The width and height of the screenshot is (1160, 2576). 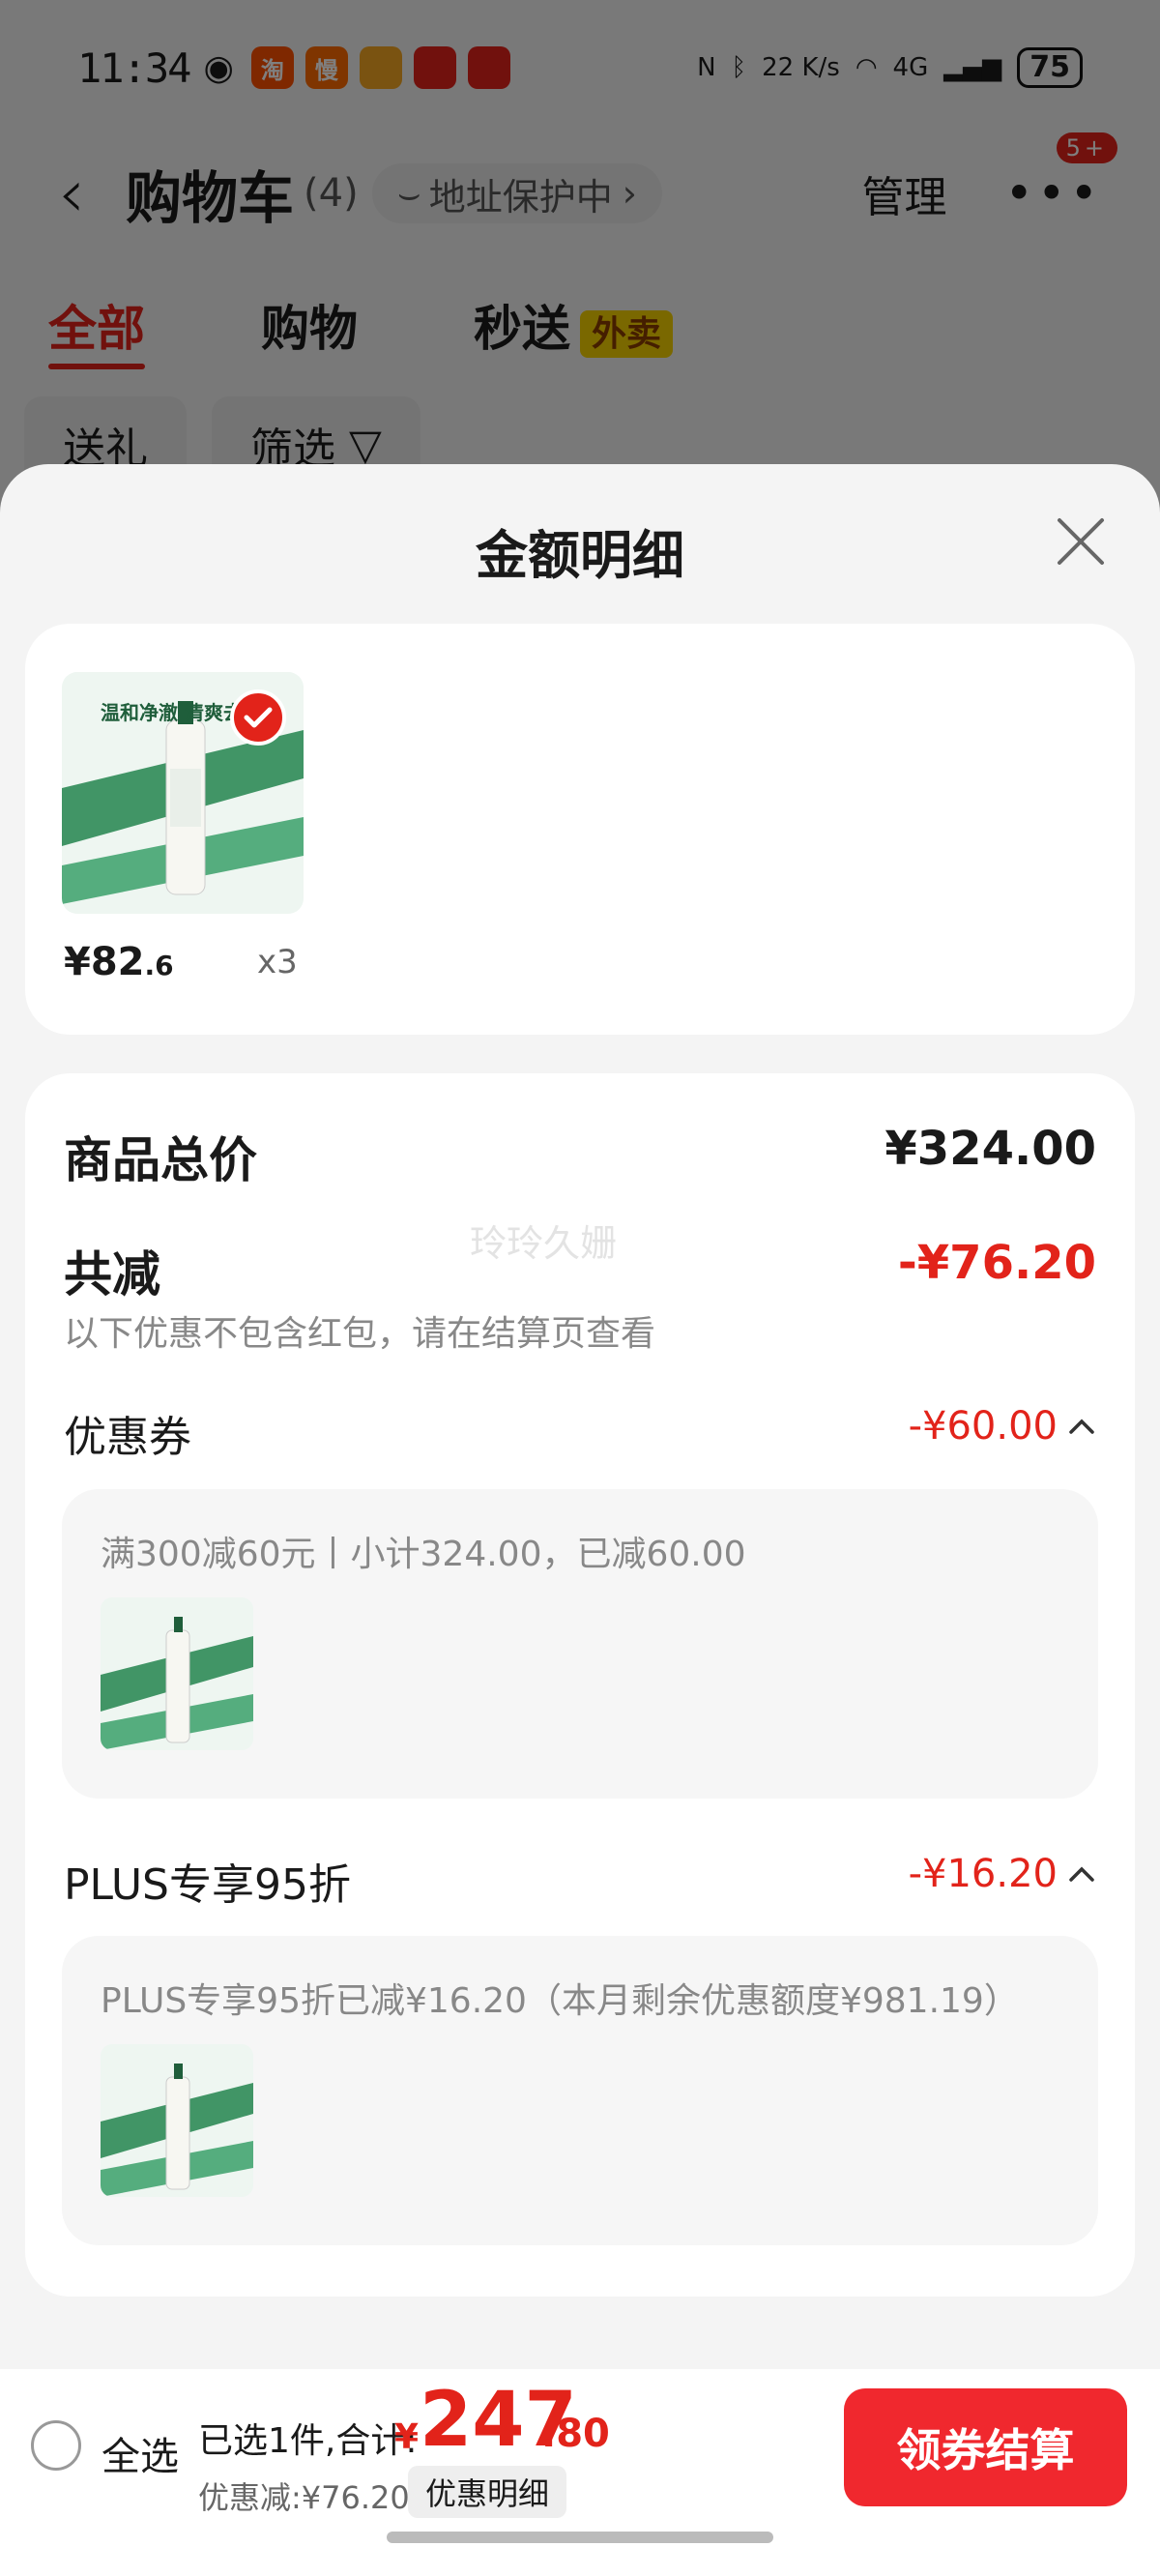 What do you see at coordinates (560, 2001) in the screenshot?
I see `plus-detail-text: PLUS专享95折已减¥16.20（本月剩余优惠额度¥981.19）` at bounding box center [560, 2001].